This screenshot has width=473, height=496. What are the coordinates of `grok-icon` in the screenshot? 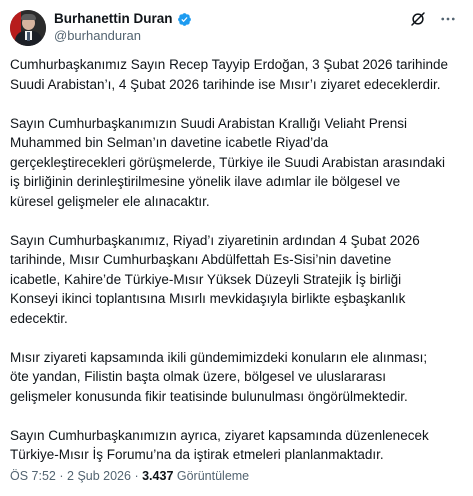 It's located at (418, 19).